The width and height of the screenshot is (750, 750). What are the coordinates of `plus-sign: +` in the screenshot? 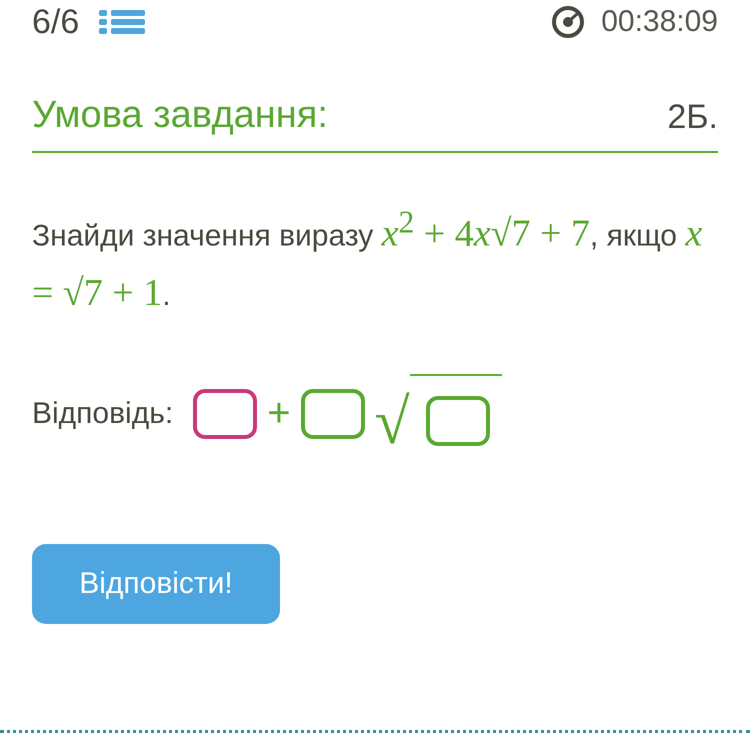 It's located at (279, 413).